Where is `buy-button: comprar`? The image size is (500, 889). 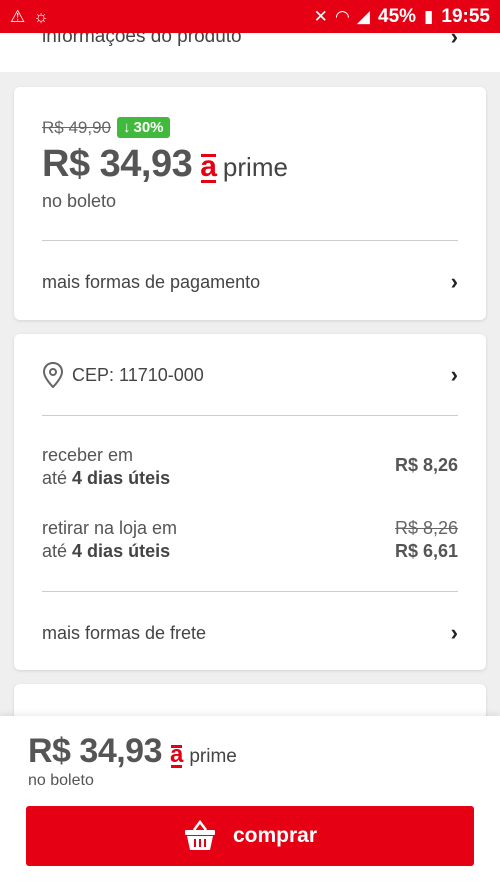
buy-button: comprar is located at coordinates (250, 836).